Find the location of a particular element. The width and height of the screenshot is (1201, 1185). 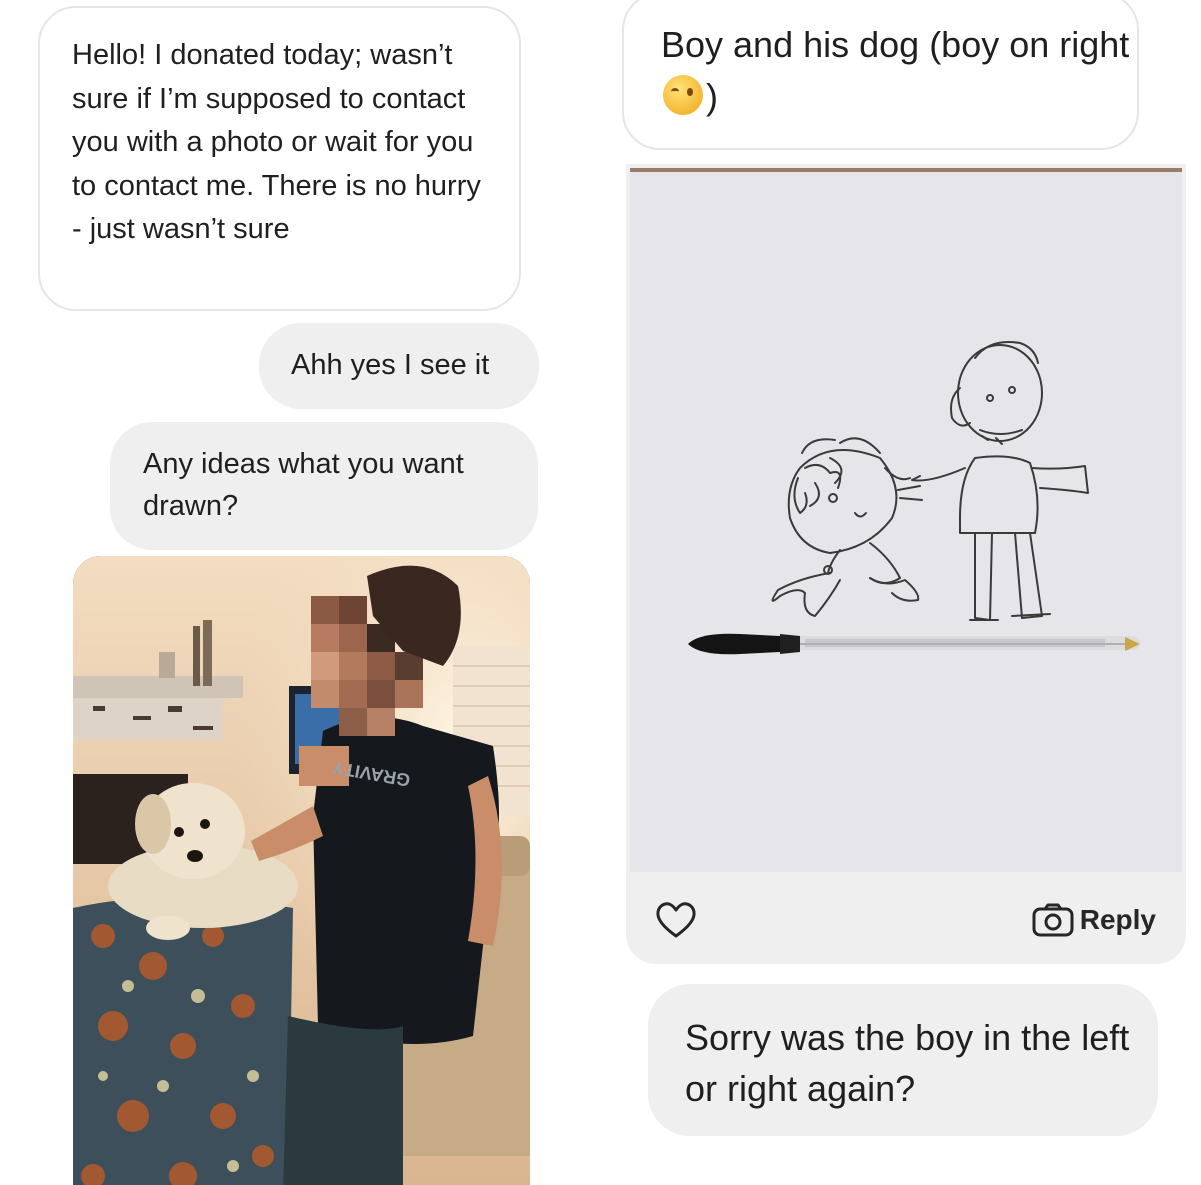

outgoing-message-bubble: Ahh yes I see it is located at coordinates (399, 366).